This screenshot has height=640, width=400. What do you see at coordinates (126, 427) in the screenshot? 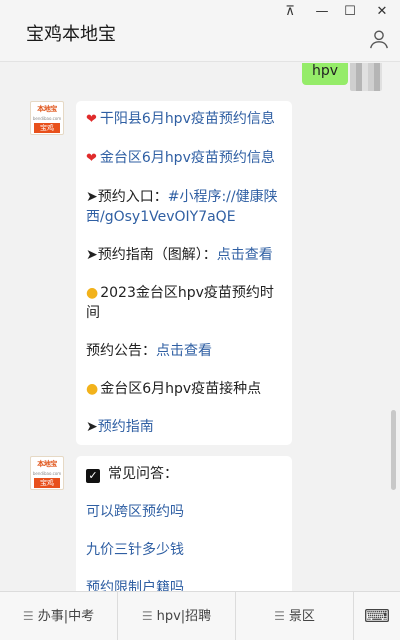
I see `guide-link: 预约指南` at bounding box center [126, 427].